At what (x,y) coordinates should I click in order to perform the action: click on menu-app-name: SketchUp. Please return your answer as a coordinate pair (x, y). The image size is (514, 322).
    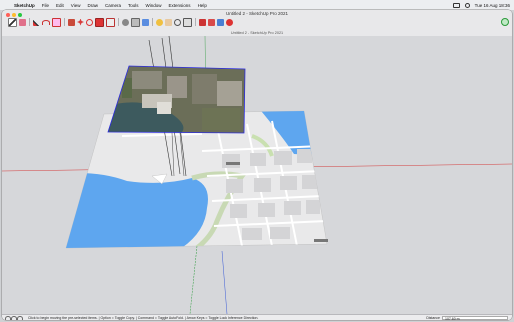
    Looking at the image, I should click on (24, 5).